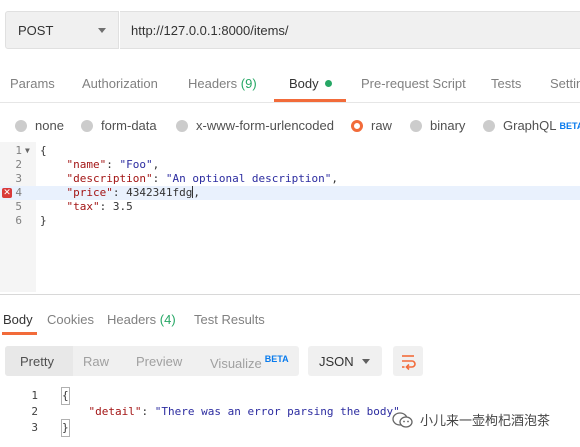 This screenshot has width=580, height=447. What do you see at coordinates (62, 30) in the screenshot?
I see `method-select: POST` at bounding box center [62, 30].